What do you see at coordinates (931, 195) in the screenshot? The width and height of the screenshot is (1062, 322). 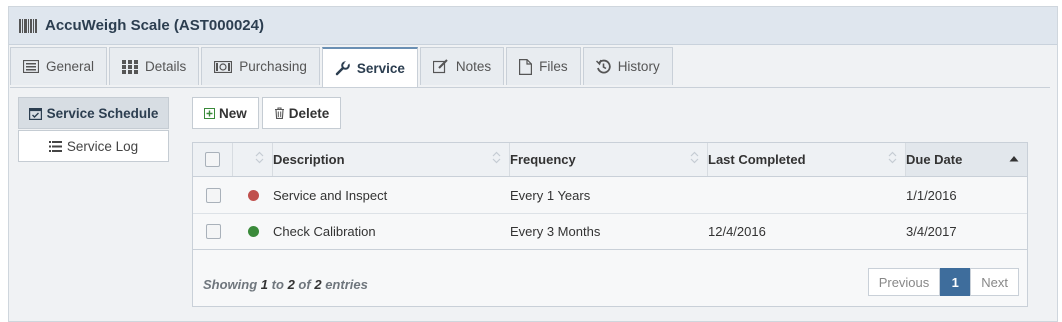 I see `due-date-cell: 1/1/2016` at bounding box center [931, 195].